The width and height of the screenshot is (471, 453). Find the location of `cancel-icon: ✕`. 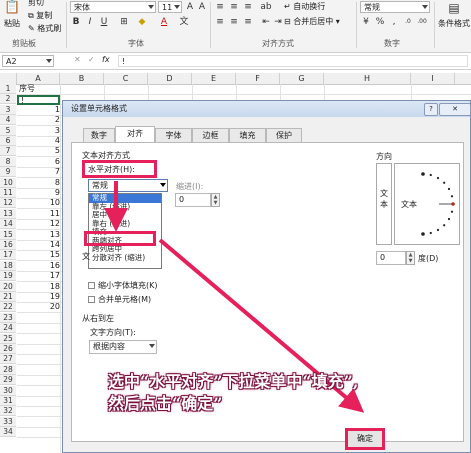

cancel-icon: ✕ is located at coordinates (77, 59).